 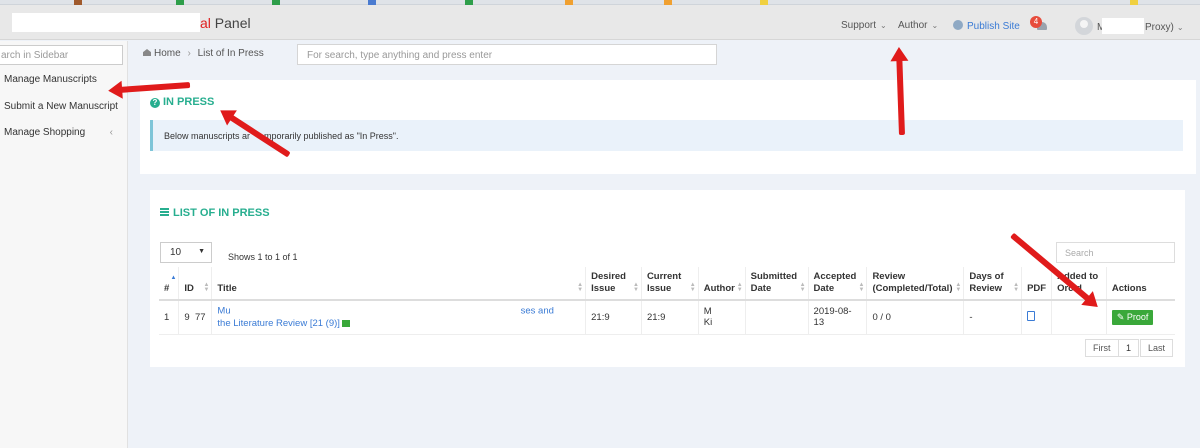 What do you see at coordinates (375, 311) in the screenshot?
I see `redacted-title` at bounding box center [375, 311].